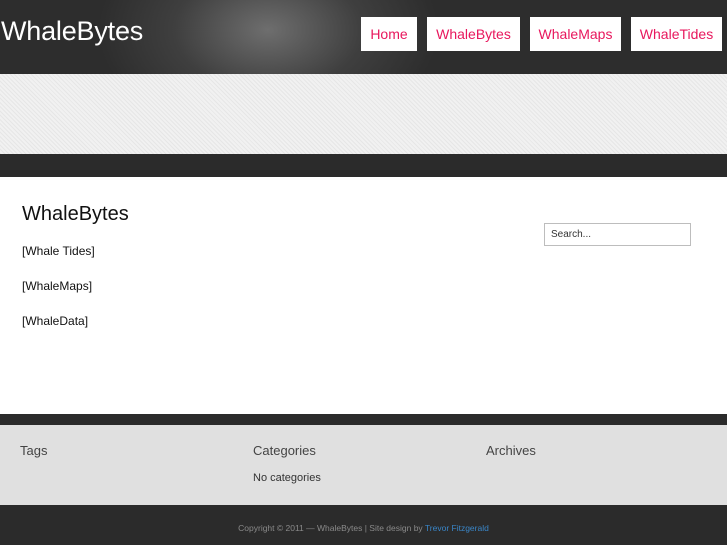 This screenshot has height=545, width=727. I want to click on link-whaledata: [WhaleData], so click(55, 321).